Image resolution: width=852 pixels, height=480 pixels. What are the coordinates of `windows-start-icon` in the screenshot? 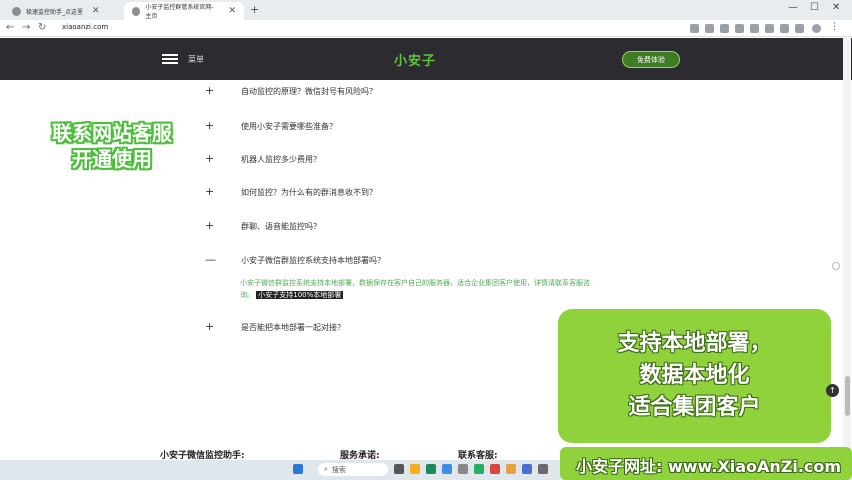 It's located at (298, 469).